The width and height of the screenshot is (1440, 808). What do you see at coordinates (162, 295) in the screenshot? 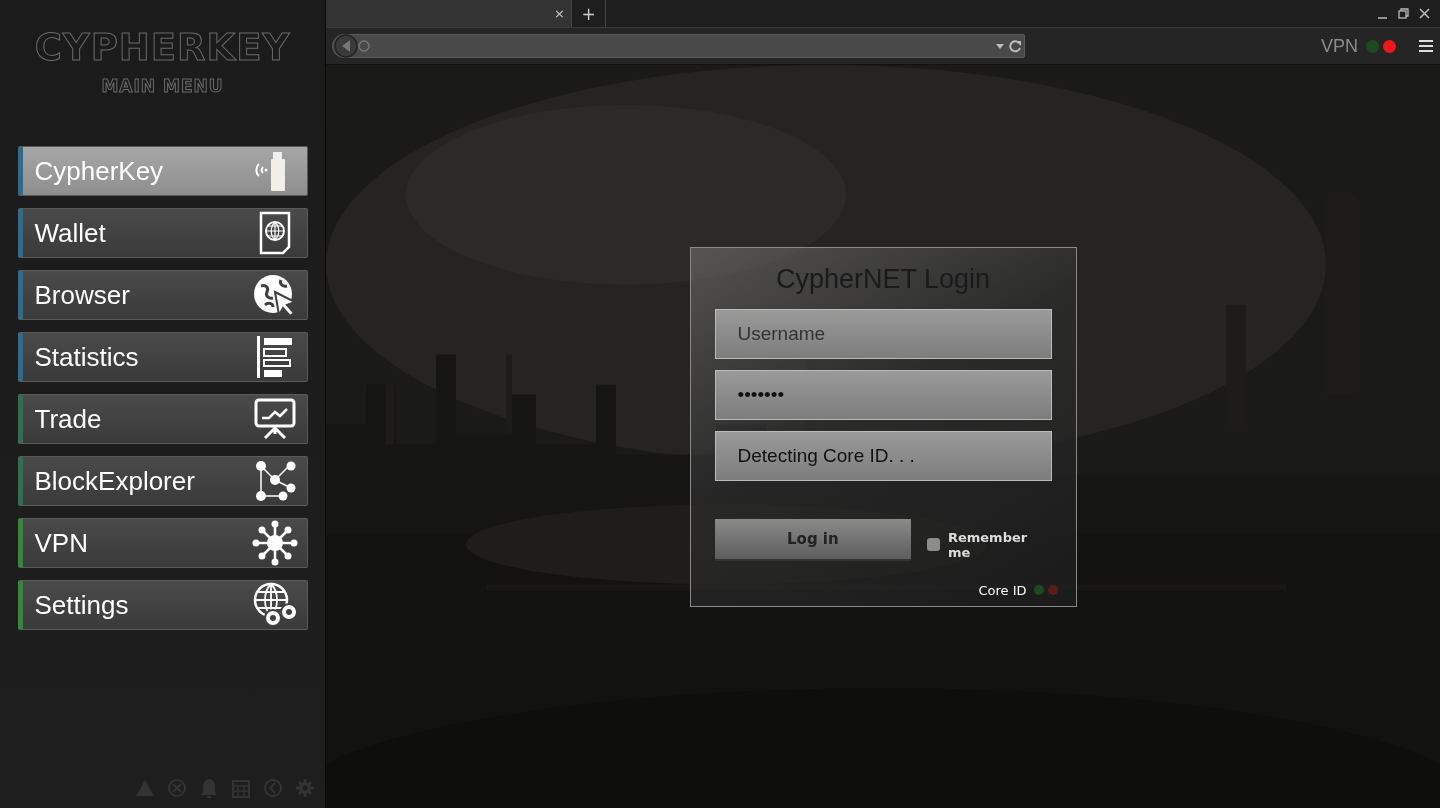
I see `menu-item: Browser` at bounding box center [162, 295].